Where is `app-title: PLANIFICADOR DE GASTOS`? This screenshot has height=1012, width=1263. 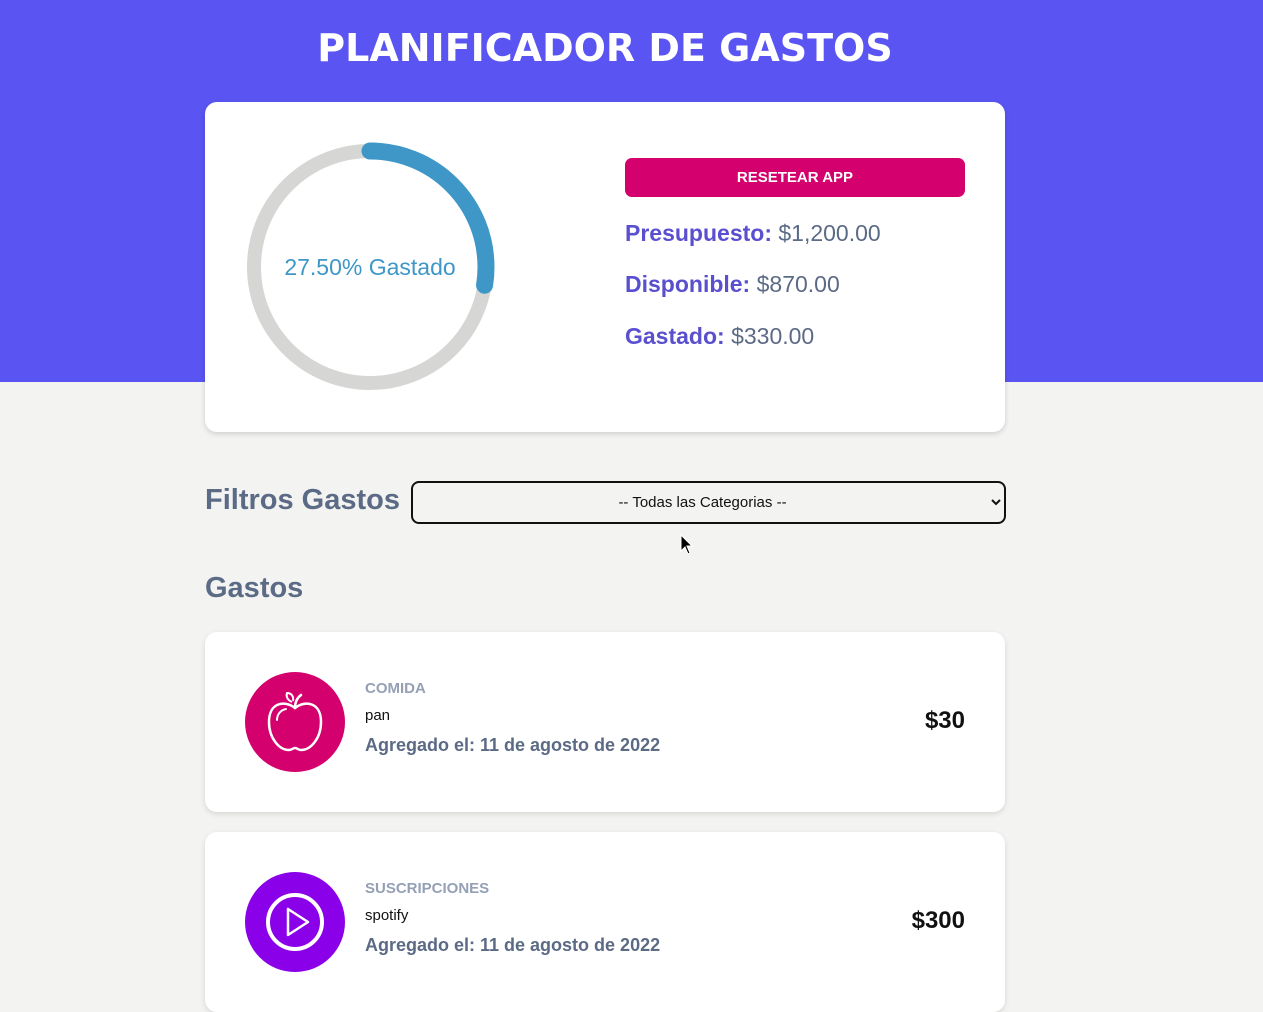 app-title: PLANIFICADOR DE GASTOS is located at coordinates (605, 48).